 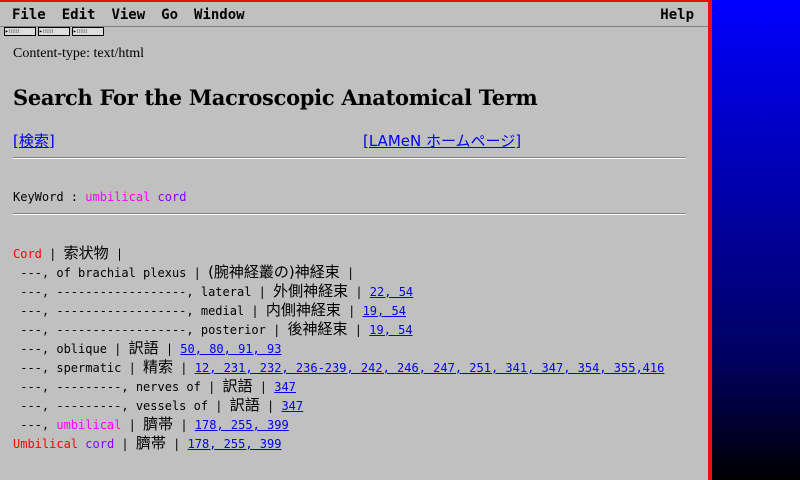 I want to click on term-text: ---, ---------, vessels of |, so click(x=121, y=406).